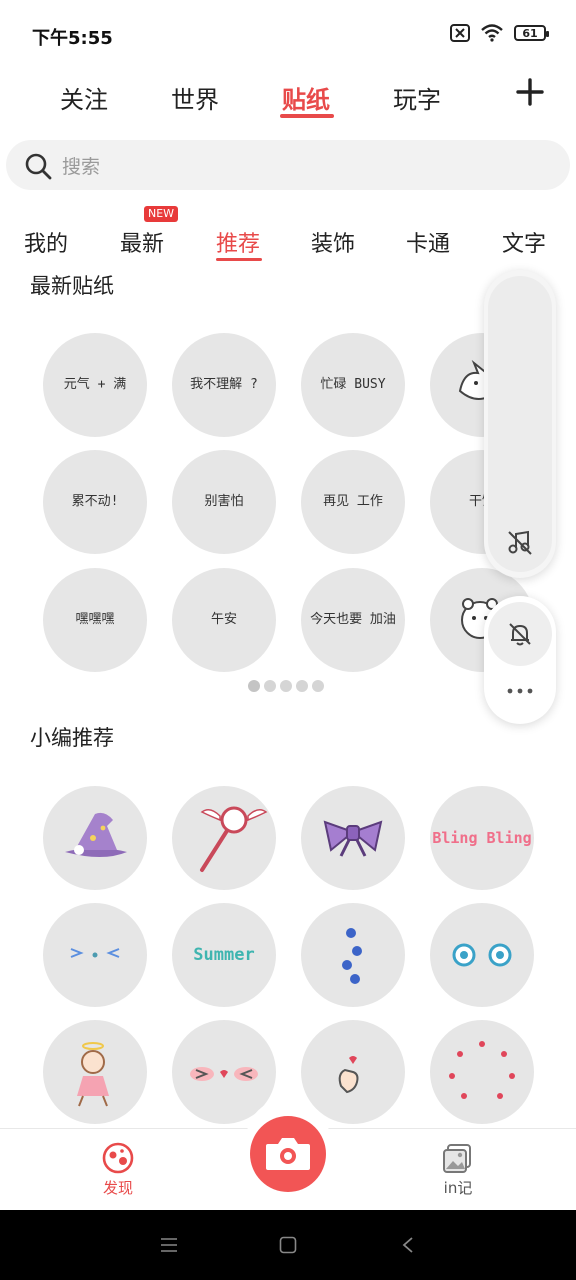 This screenshot has height=1280, width=576. I want to click on category-latest: 最新, so click(142, 242).